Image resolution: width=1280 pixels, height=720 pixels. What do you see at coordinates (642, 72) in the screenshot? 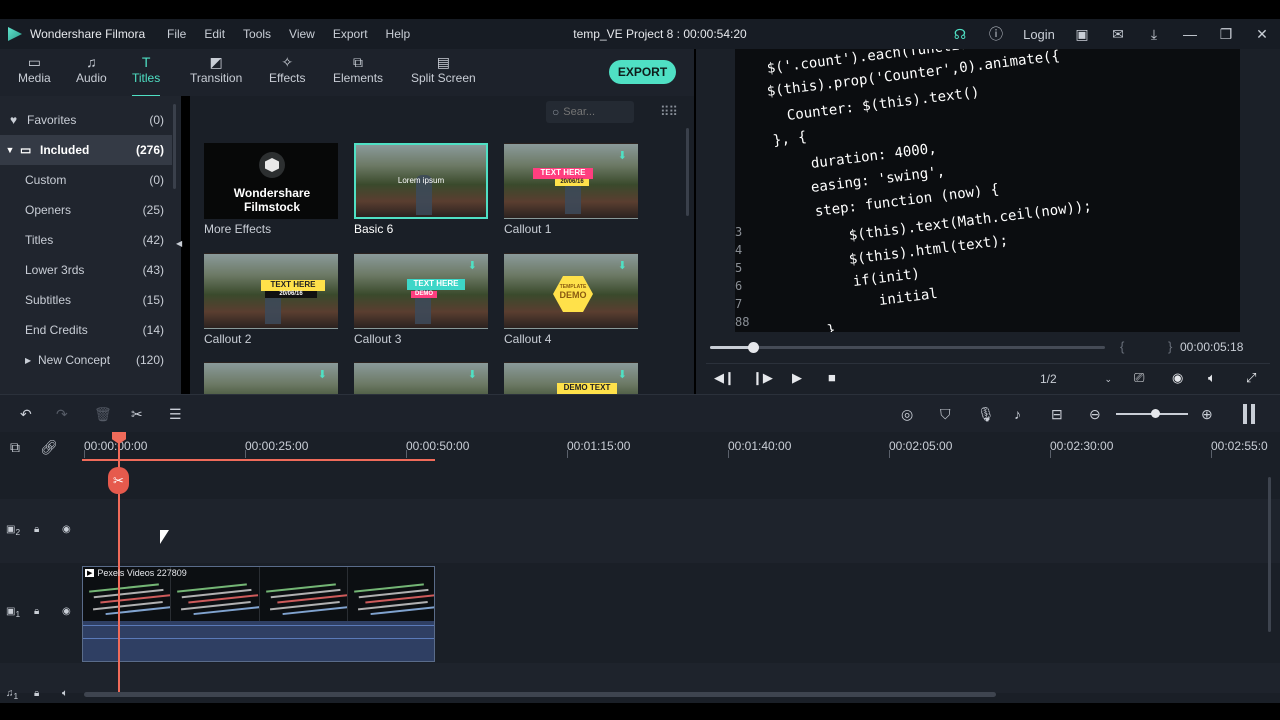
I see `export-button: EXPORT` at bounding box center [642, 72].